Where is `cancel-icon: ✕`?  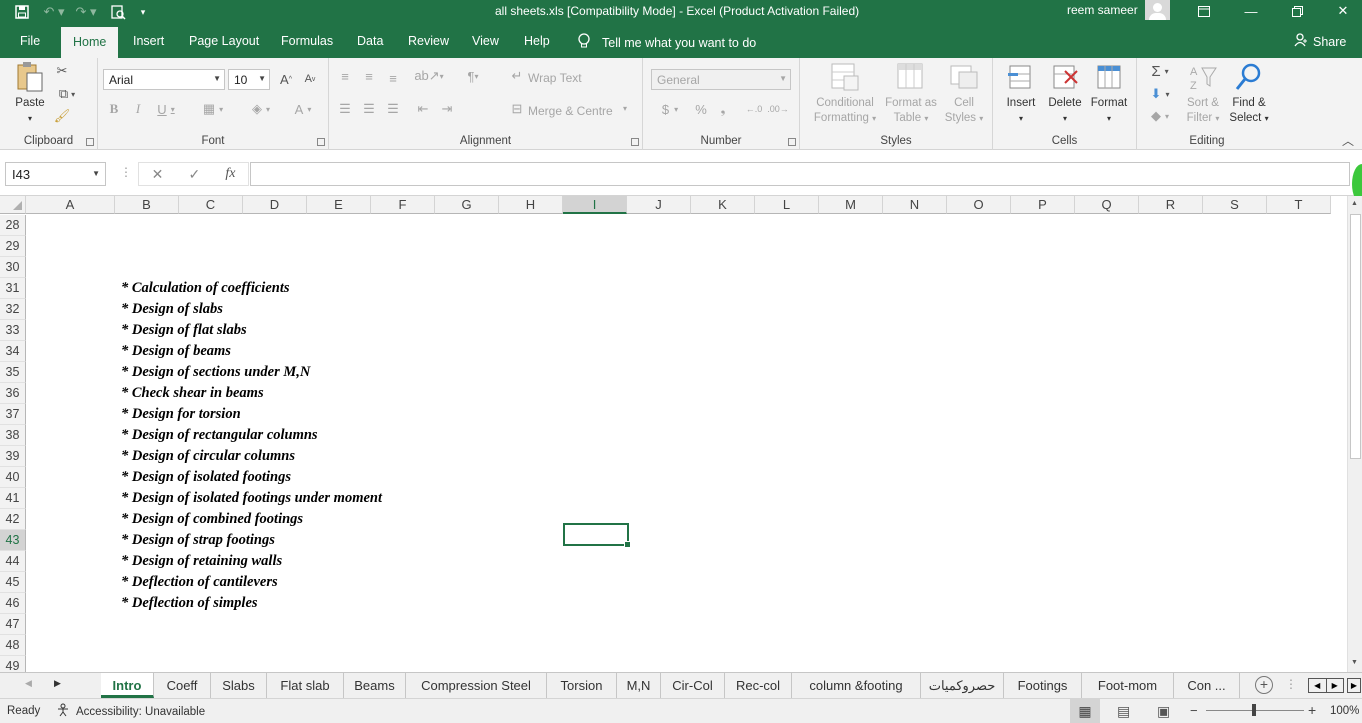 cancel-icon: ✕ is located at coordinates (158, 174).